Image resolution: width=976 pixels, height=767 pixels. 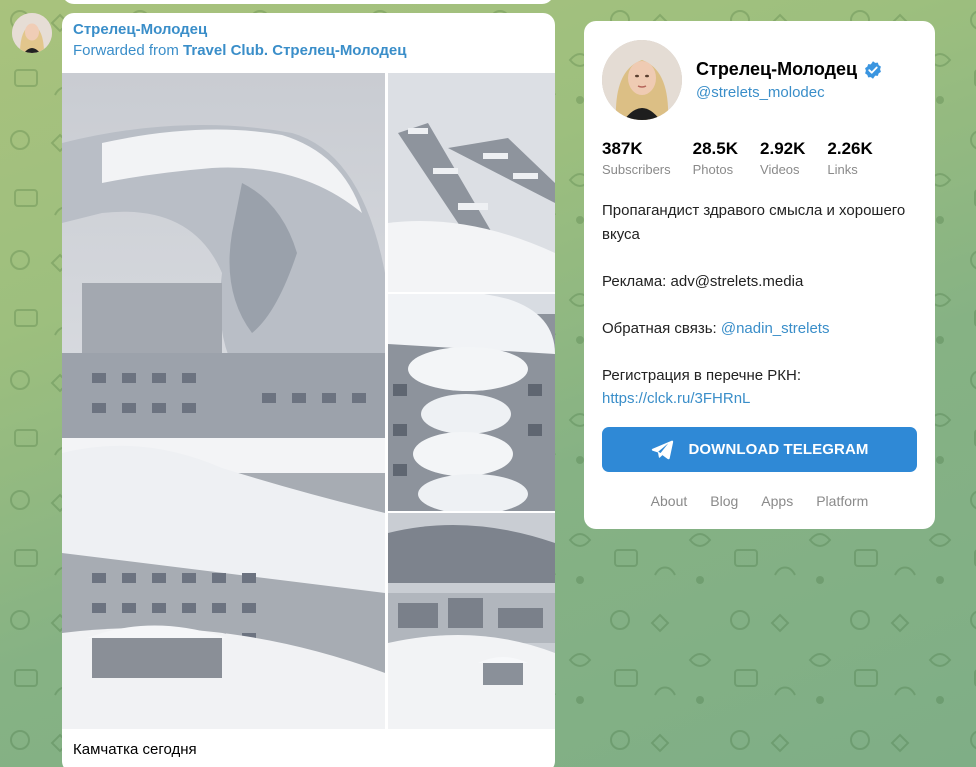 I want to click on stat-photos: 28.5K Photos, so click(x=715, y=159).